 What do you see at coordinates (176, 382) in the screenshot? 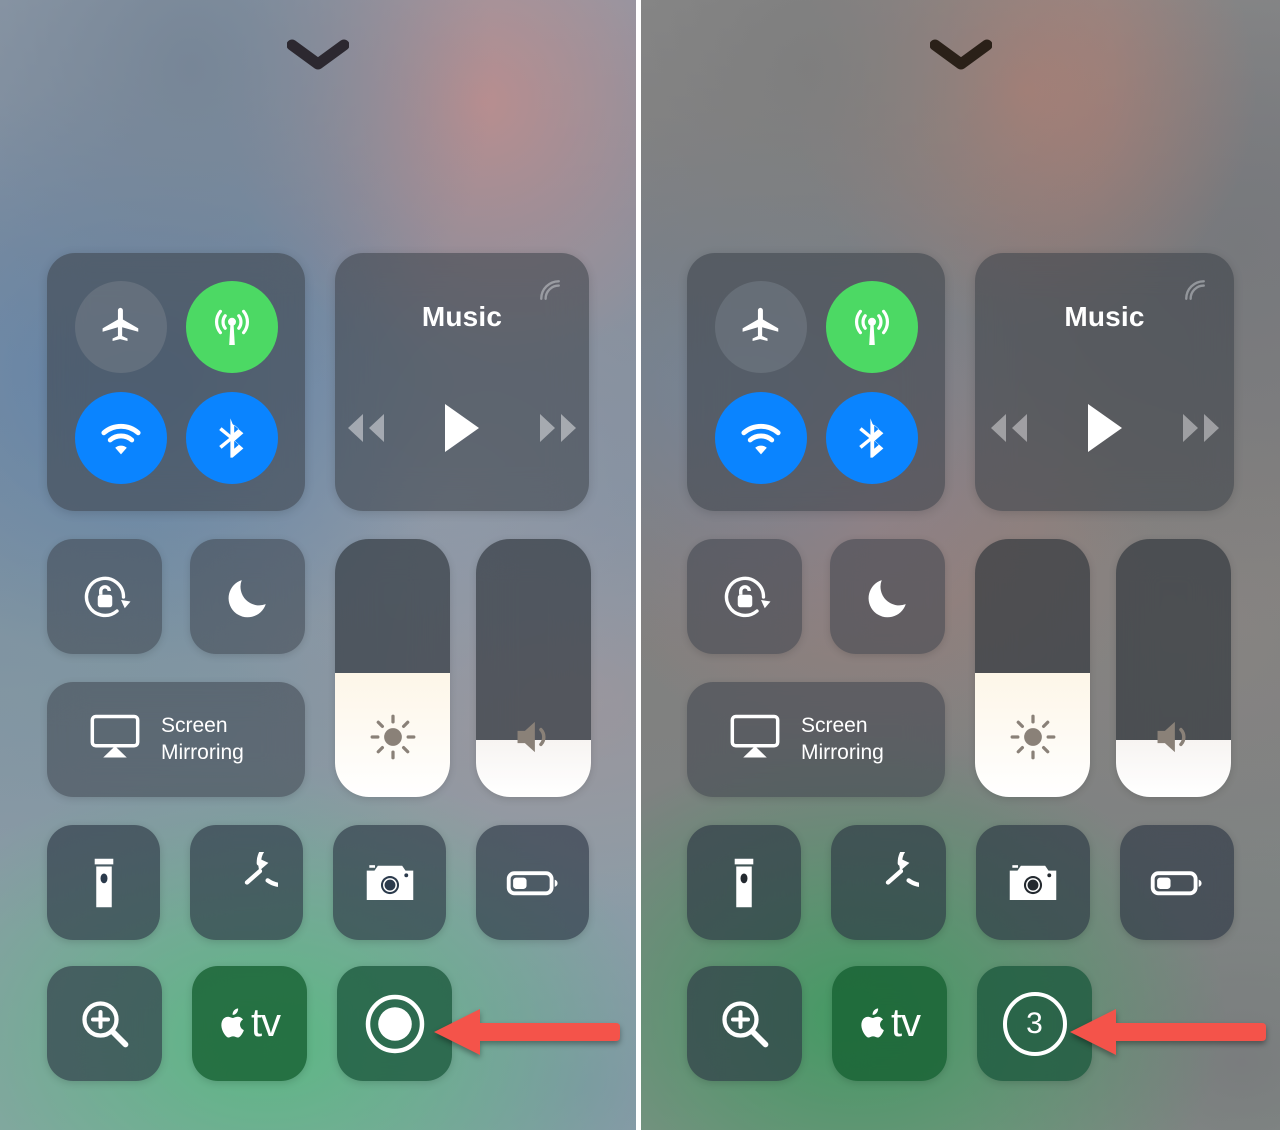
I see `connectivity-card` at bounding box center [176, 382].